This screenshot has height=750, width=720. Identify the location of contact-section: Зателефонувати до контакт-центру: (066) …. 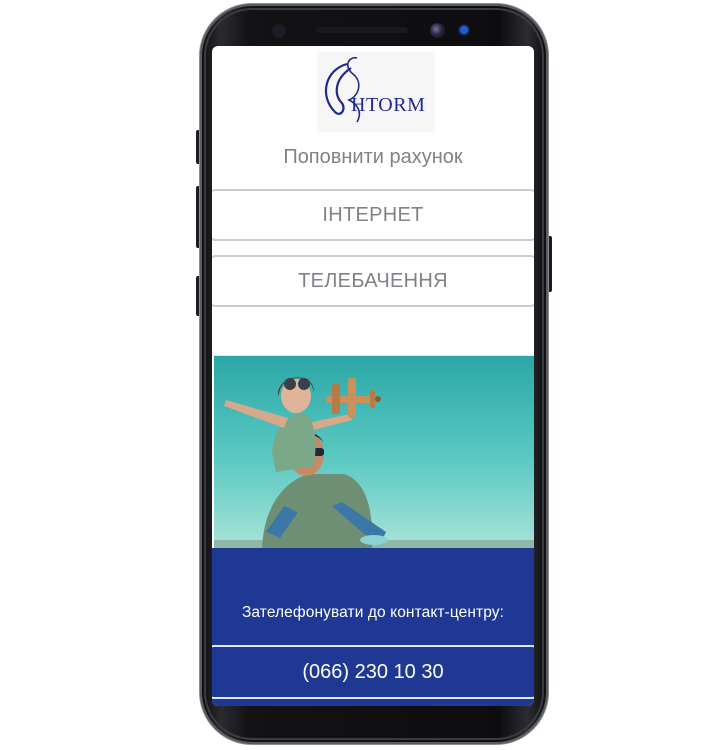
(373, 627).